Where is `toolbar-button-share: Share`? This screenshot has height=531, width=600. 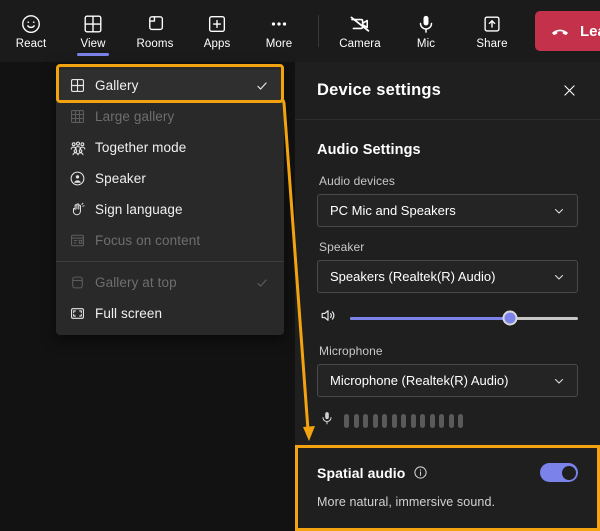 toolbar-button-share: Share is located at coordinates (492, 31).